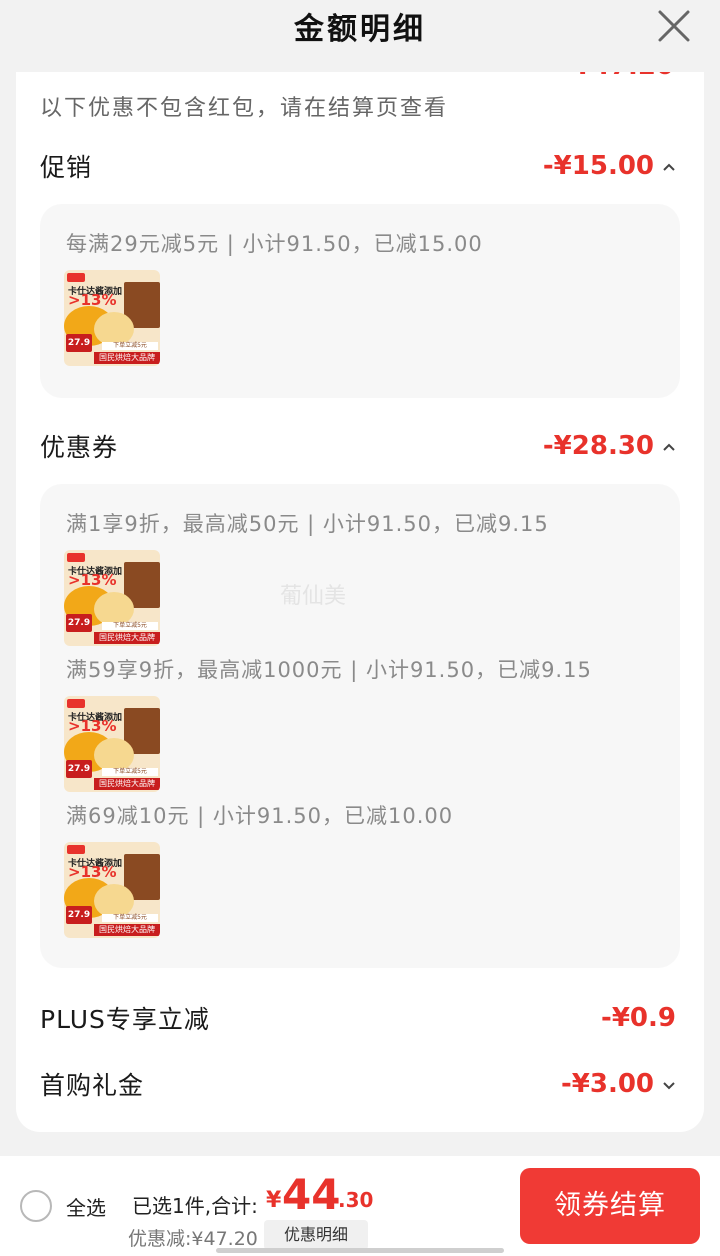  Describe the element at coordinates (307, 524) in the screenshot. I see `coupon-rule: 满1享9折，最高减50元 | 小计91.50，已减9.15` at that location.